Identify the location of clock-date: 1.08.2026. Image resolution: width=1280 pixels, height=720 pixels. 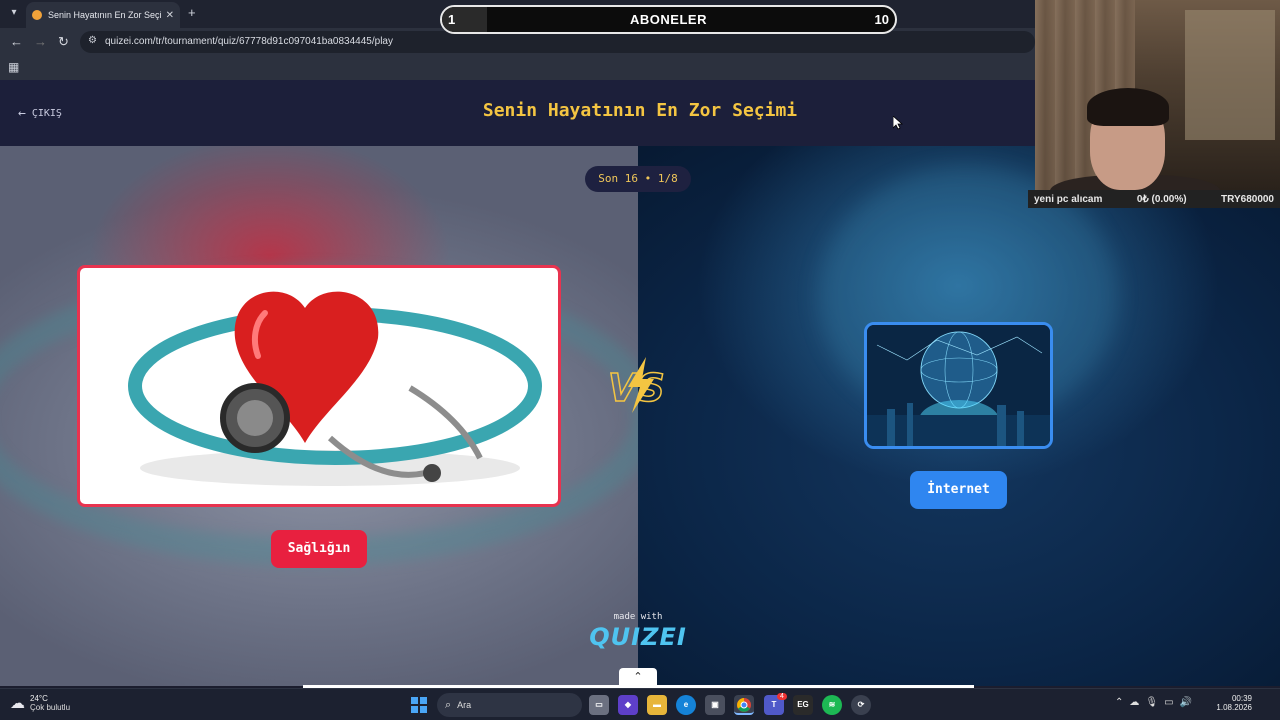
(1234, 707).